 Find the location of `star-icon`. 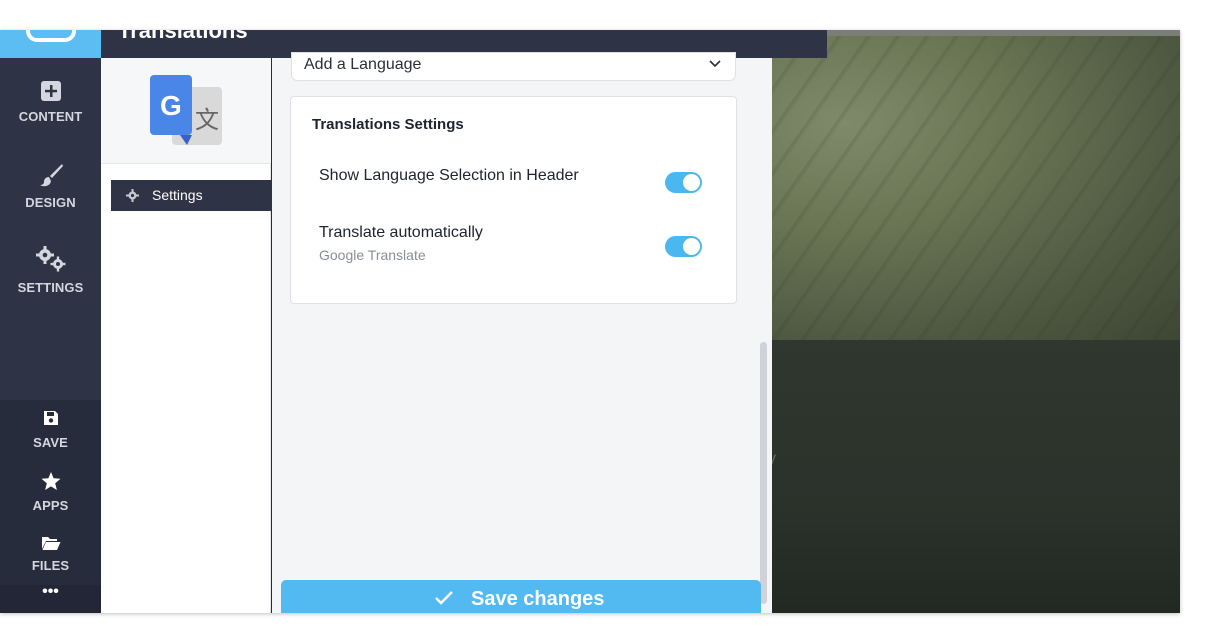

star-icon is located at coordinates (50, 481).